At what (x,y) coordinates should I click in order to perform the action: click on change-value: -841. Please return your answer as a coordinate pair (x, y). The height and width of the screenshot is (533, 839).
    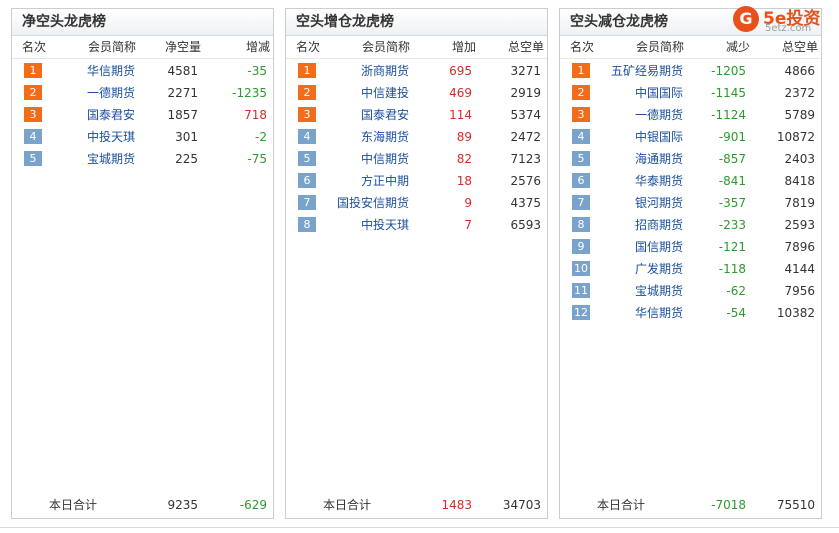
    Looking at the image, I should click on (732, 181).